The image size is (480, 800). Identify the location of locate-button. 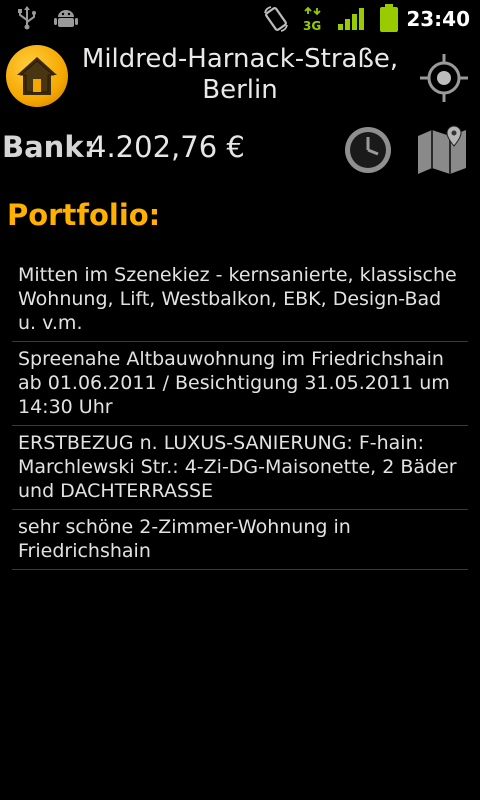
(444, 78).